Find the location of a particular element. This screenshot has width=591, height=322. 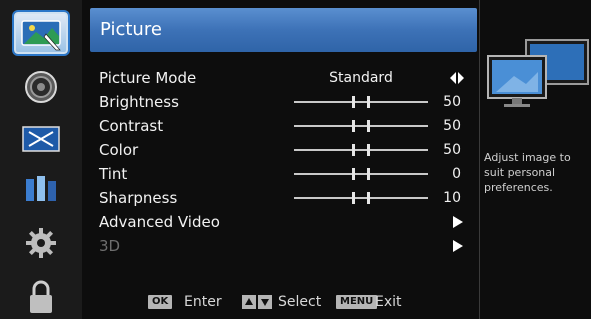

button-hint-bar: OK Enter Select MENU Exit is located at coordinates (280, 303).